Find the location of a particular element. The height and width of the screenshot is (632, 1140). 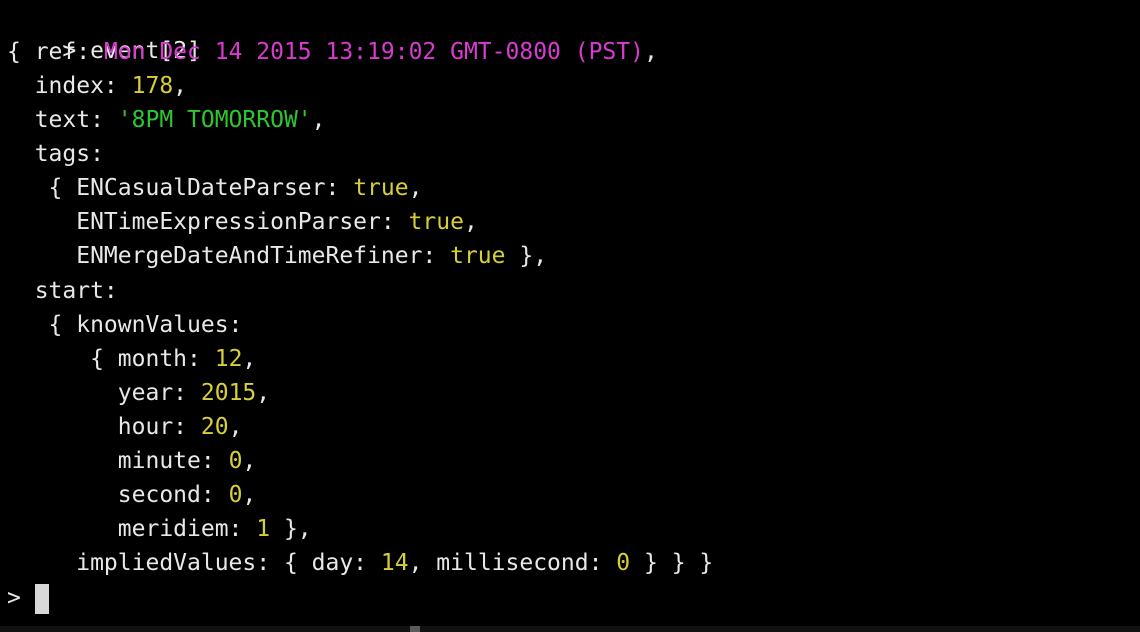

tags-key: tags: is located at coordinates (55, 154).